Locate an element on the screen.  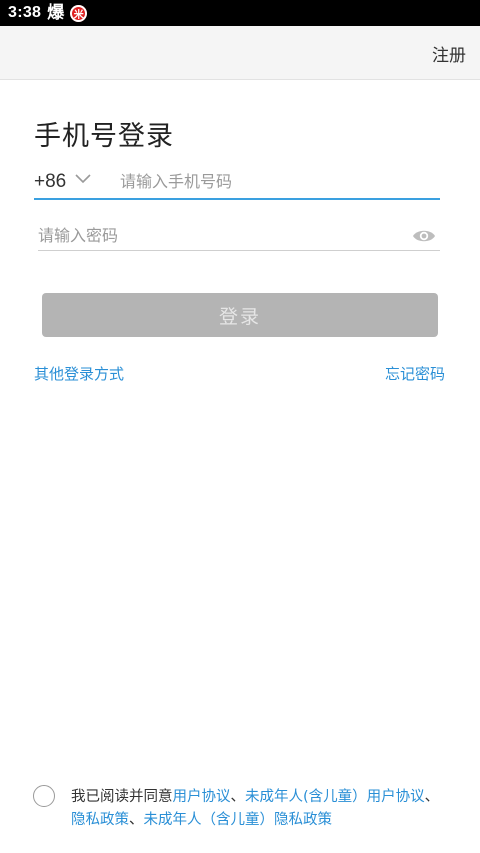
eye-icon is located at coordinates (424, 236).